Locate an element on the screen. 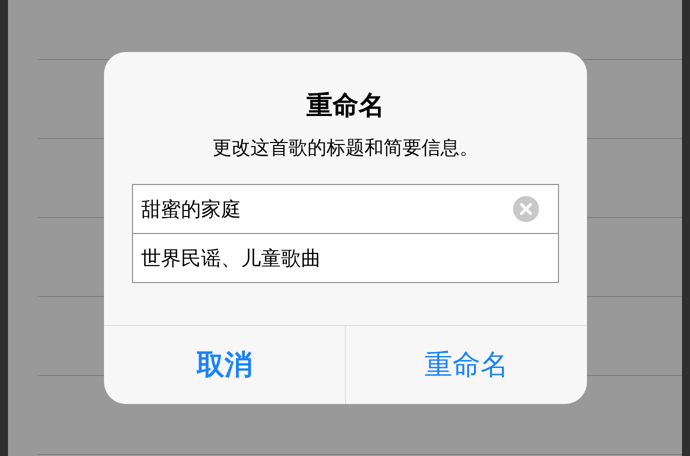 Image resolution: width=690 pixels, height=456 pixels. clear-icon is located at coordinates (526, 209).